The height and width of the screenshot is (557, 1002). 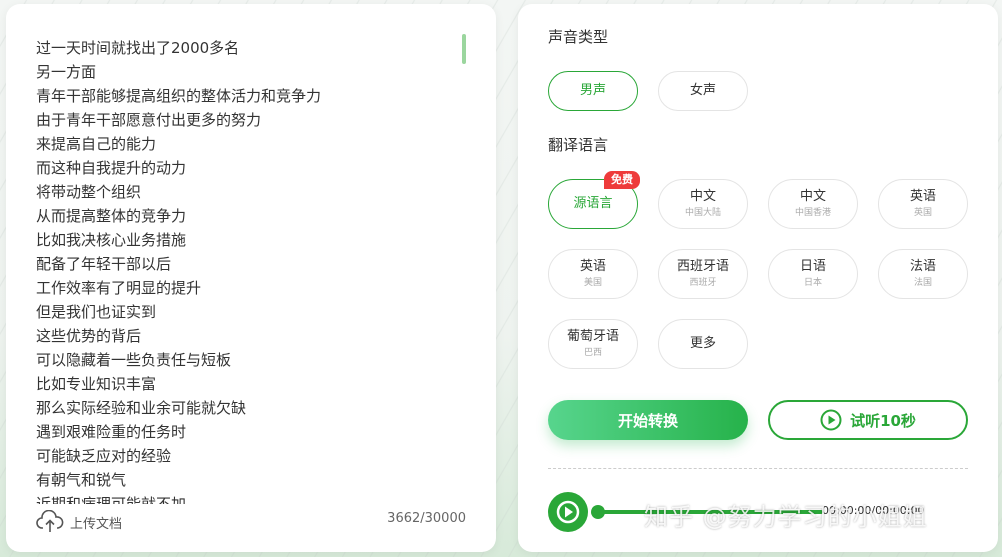 What do you see at coordinates (89, 192) in the screenshot?
I see `text-line: 将带动整个组织` at bounding box center [89, 192].